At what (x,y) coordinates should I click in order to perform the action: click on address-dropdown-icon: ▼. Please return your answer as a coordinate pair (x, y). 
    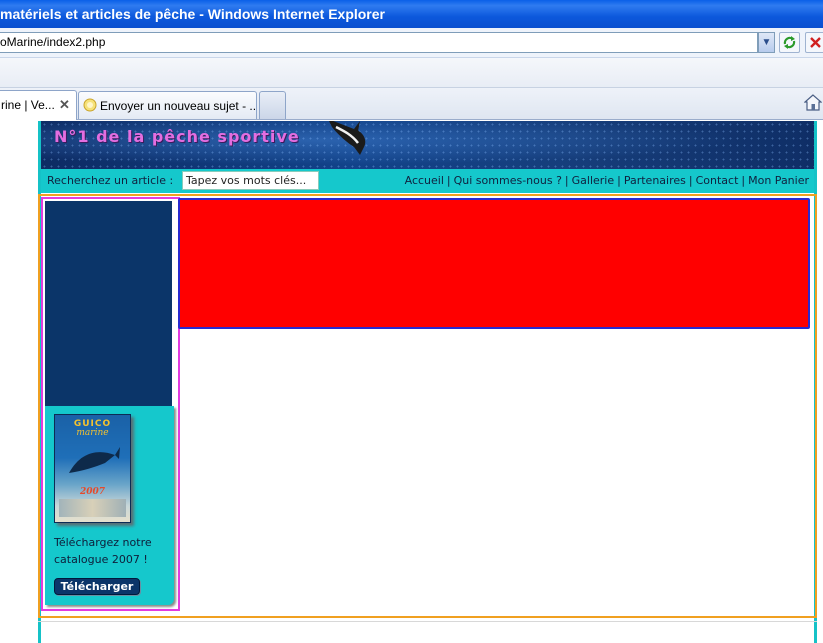
    Looking at the image, I should click on (766, 42).